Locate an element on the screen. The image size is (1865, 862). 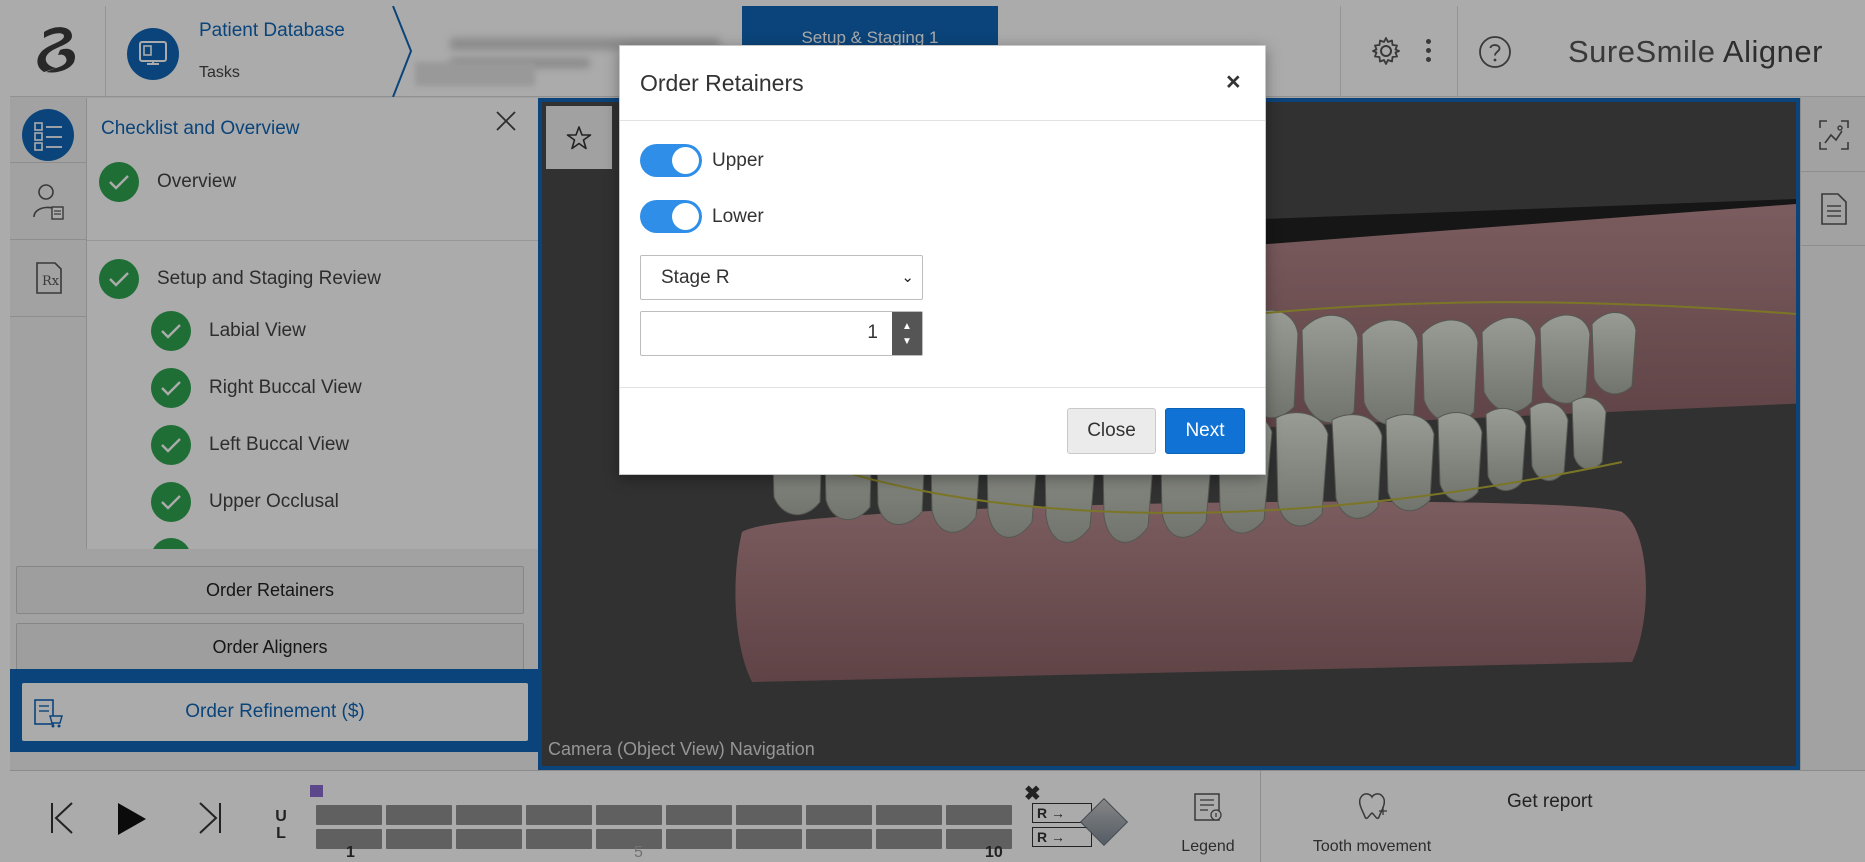
close-button: Close is located at coordinates (1111, 431).